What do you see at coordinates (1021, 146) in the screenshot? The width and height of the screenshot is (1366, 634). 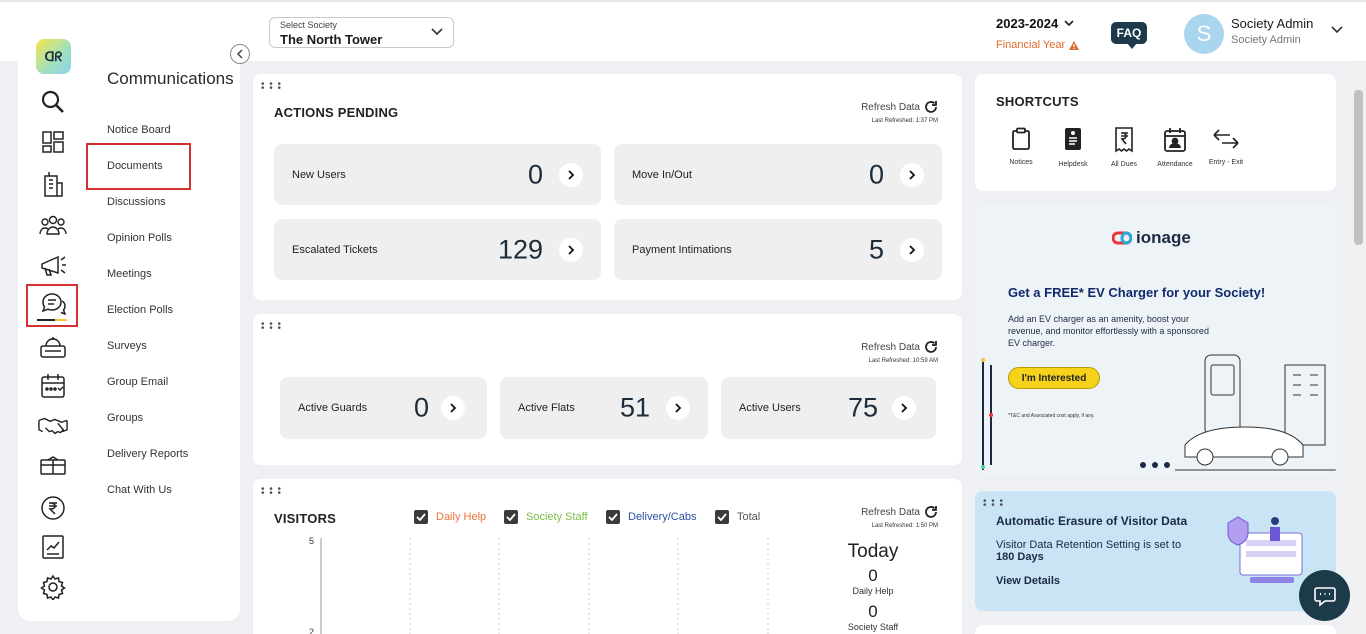 I see `shortcut-notices: Notices` at bounding box center [1021, 146].